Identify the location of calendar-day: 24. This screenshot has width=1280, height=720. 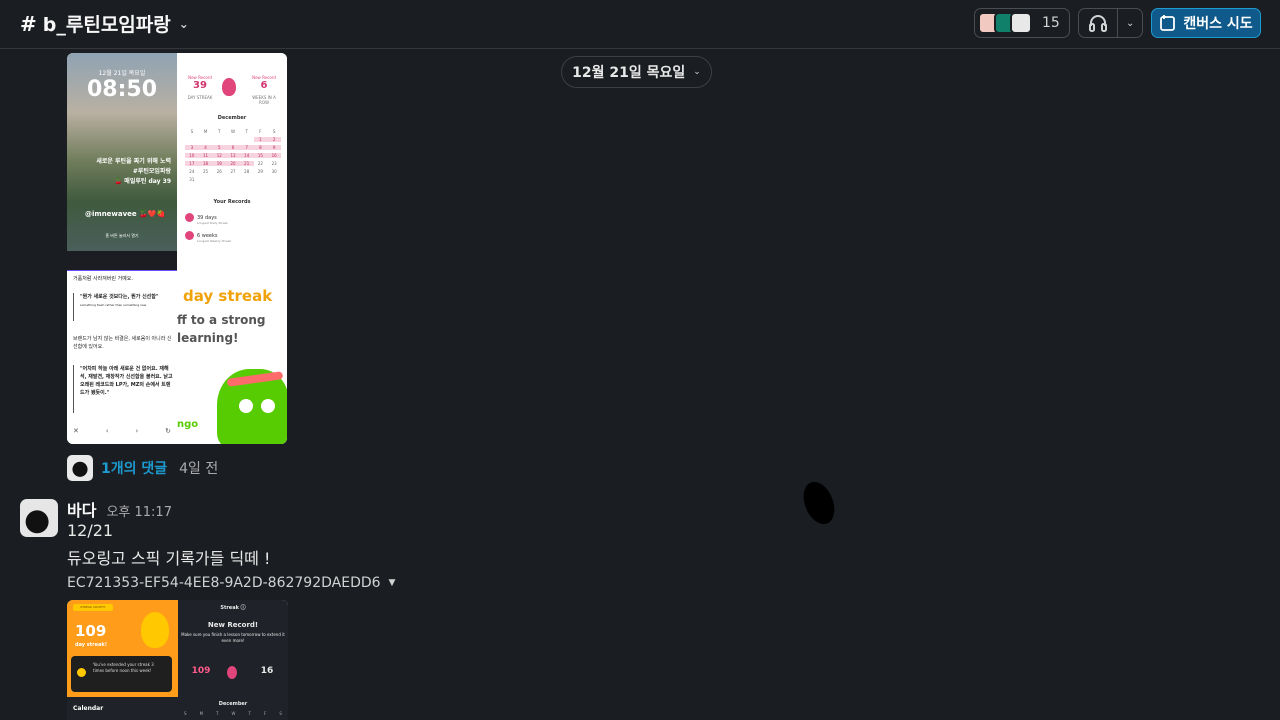
(192, 171).